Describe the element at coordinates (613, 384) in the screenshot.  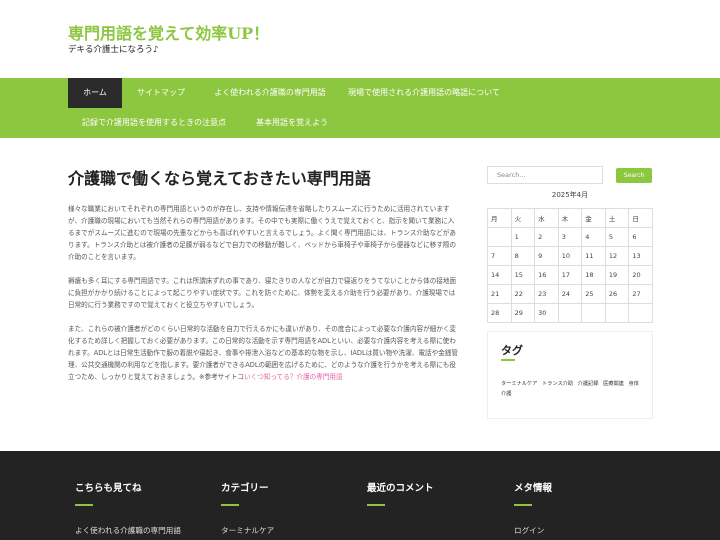
I see `tag-link: 医療関連` at that location.